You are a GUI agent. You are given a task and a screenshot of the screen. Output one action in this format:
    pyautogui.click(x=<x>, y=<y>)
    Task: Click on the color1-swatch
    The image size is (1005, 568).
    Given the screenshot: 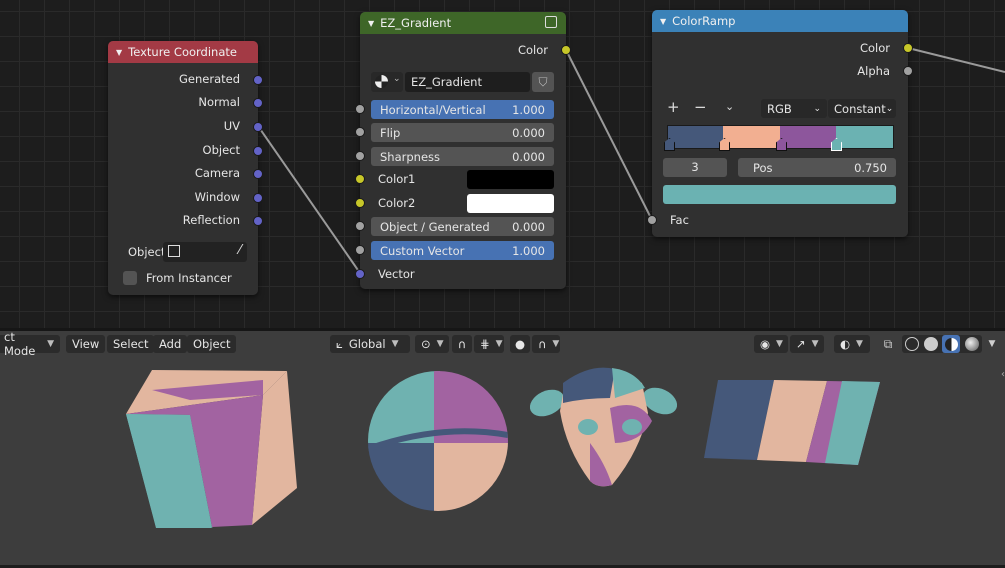 What is the action you would take?
    pyautogui.click(x=510, y=179)
    